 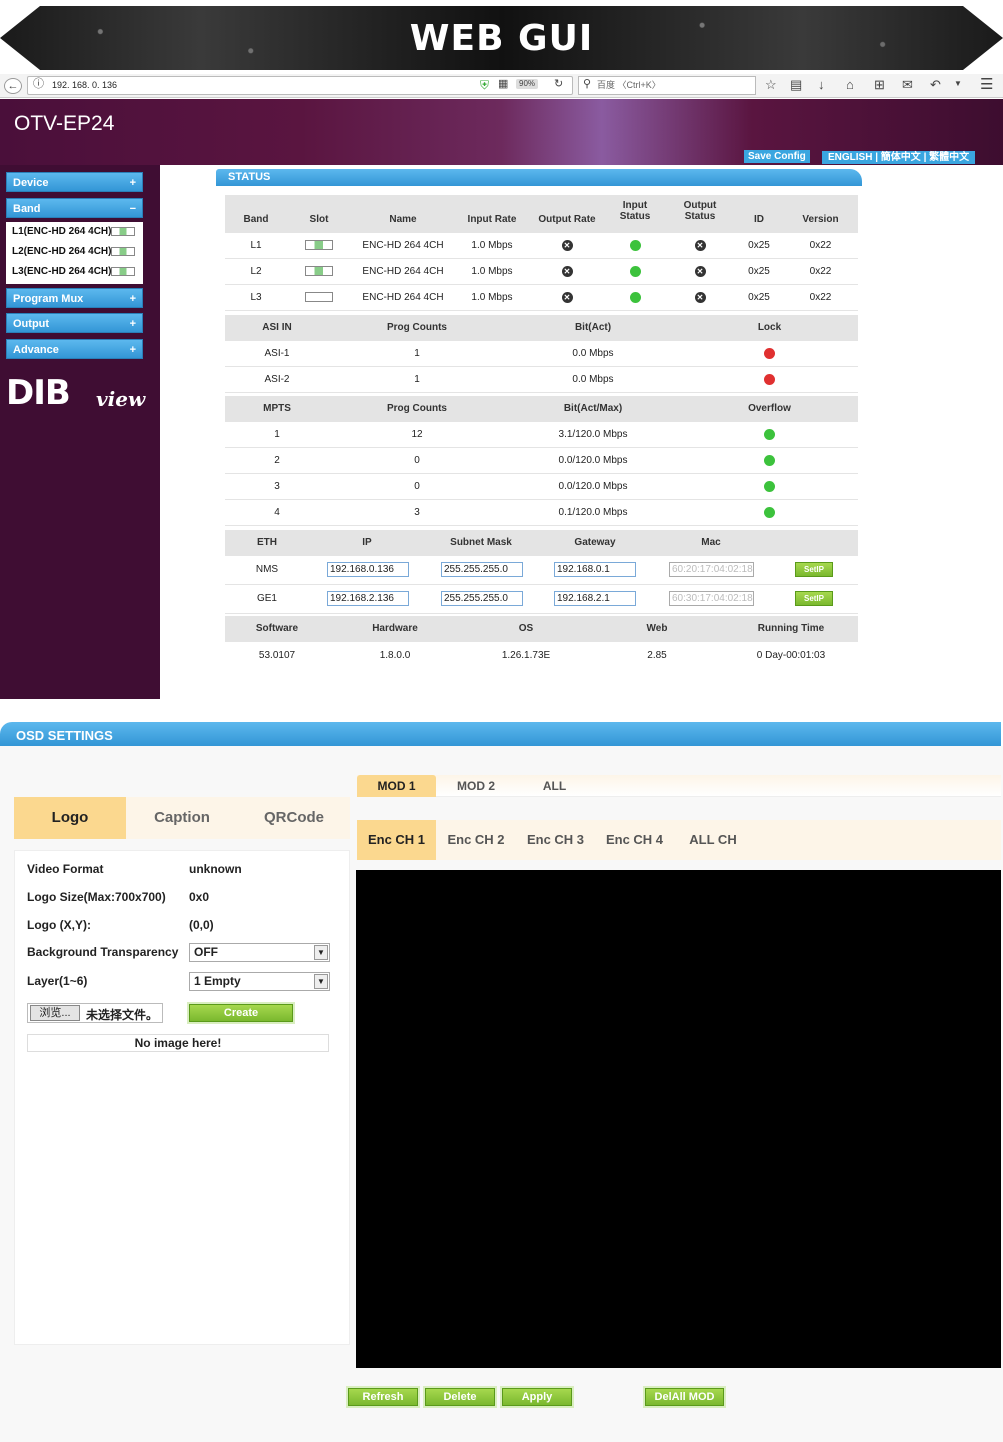 I want to click on gateway-input: 192.168.2.1, so click(x=595, y=598).